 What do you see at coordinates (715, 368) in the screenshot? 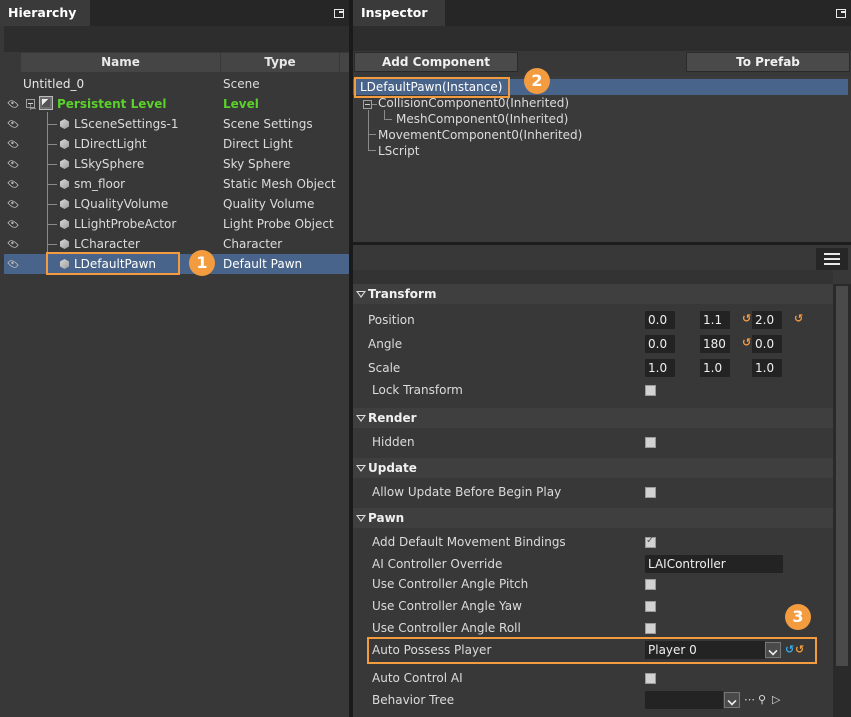
I see `scale-y-field: 1.0` at bounding box center [715, 368].